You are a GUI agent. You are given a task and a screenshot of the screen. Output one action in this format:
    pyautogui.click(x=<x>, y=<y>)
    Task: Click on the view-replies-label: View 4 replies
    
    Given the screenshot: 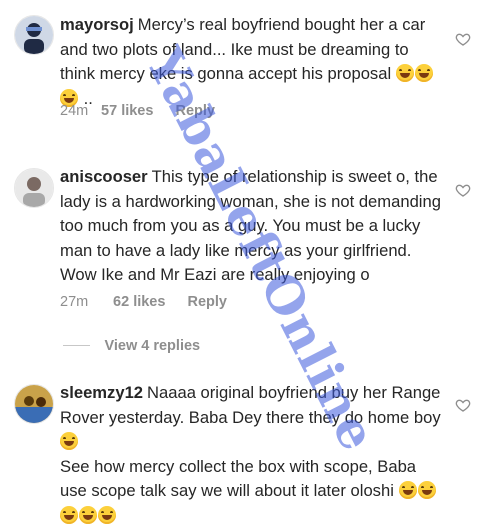 What is the action you would take?
    pyautogui.click(x=152, y=346)
    